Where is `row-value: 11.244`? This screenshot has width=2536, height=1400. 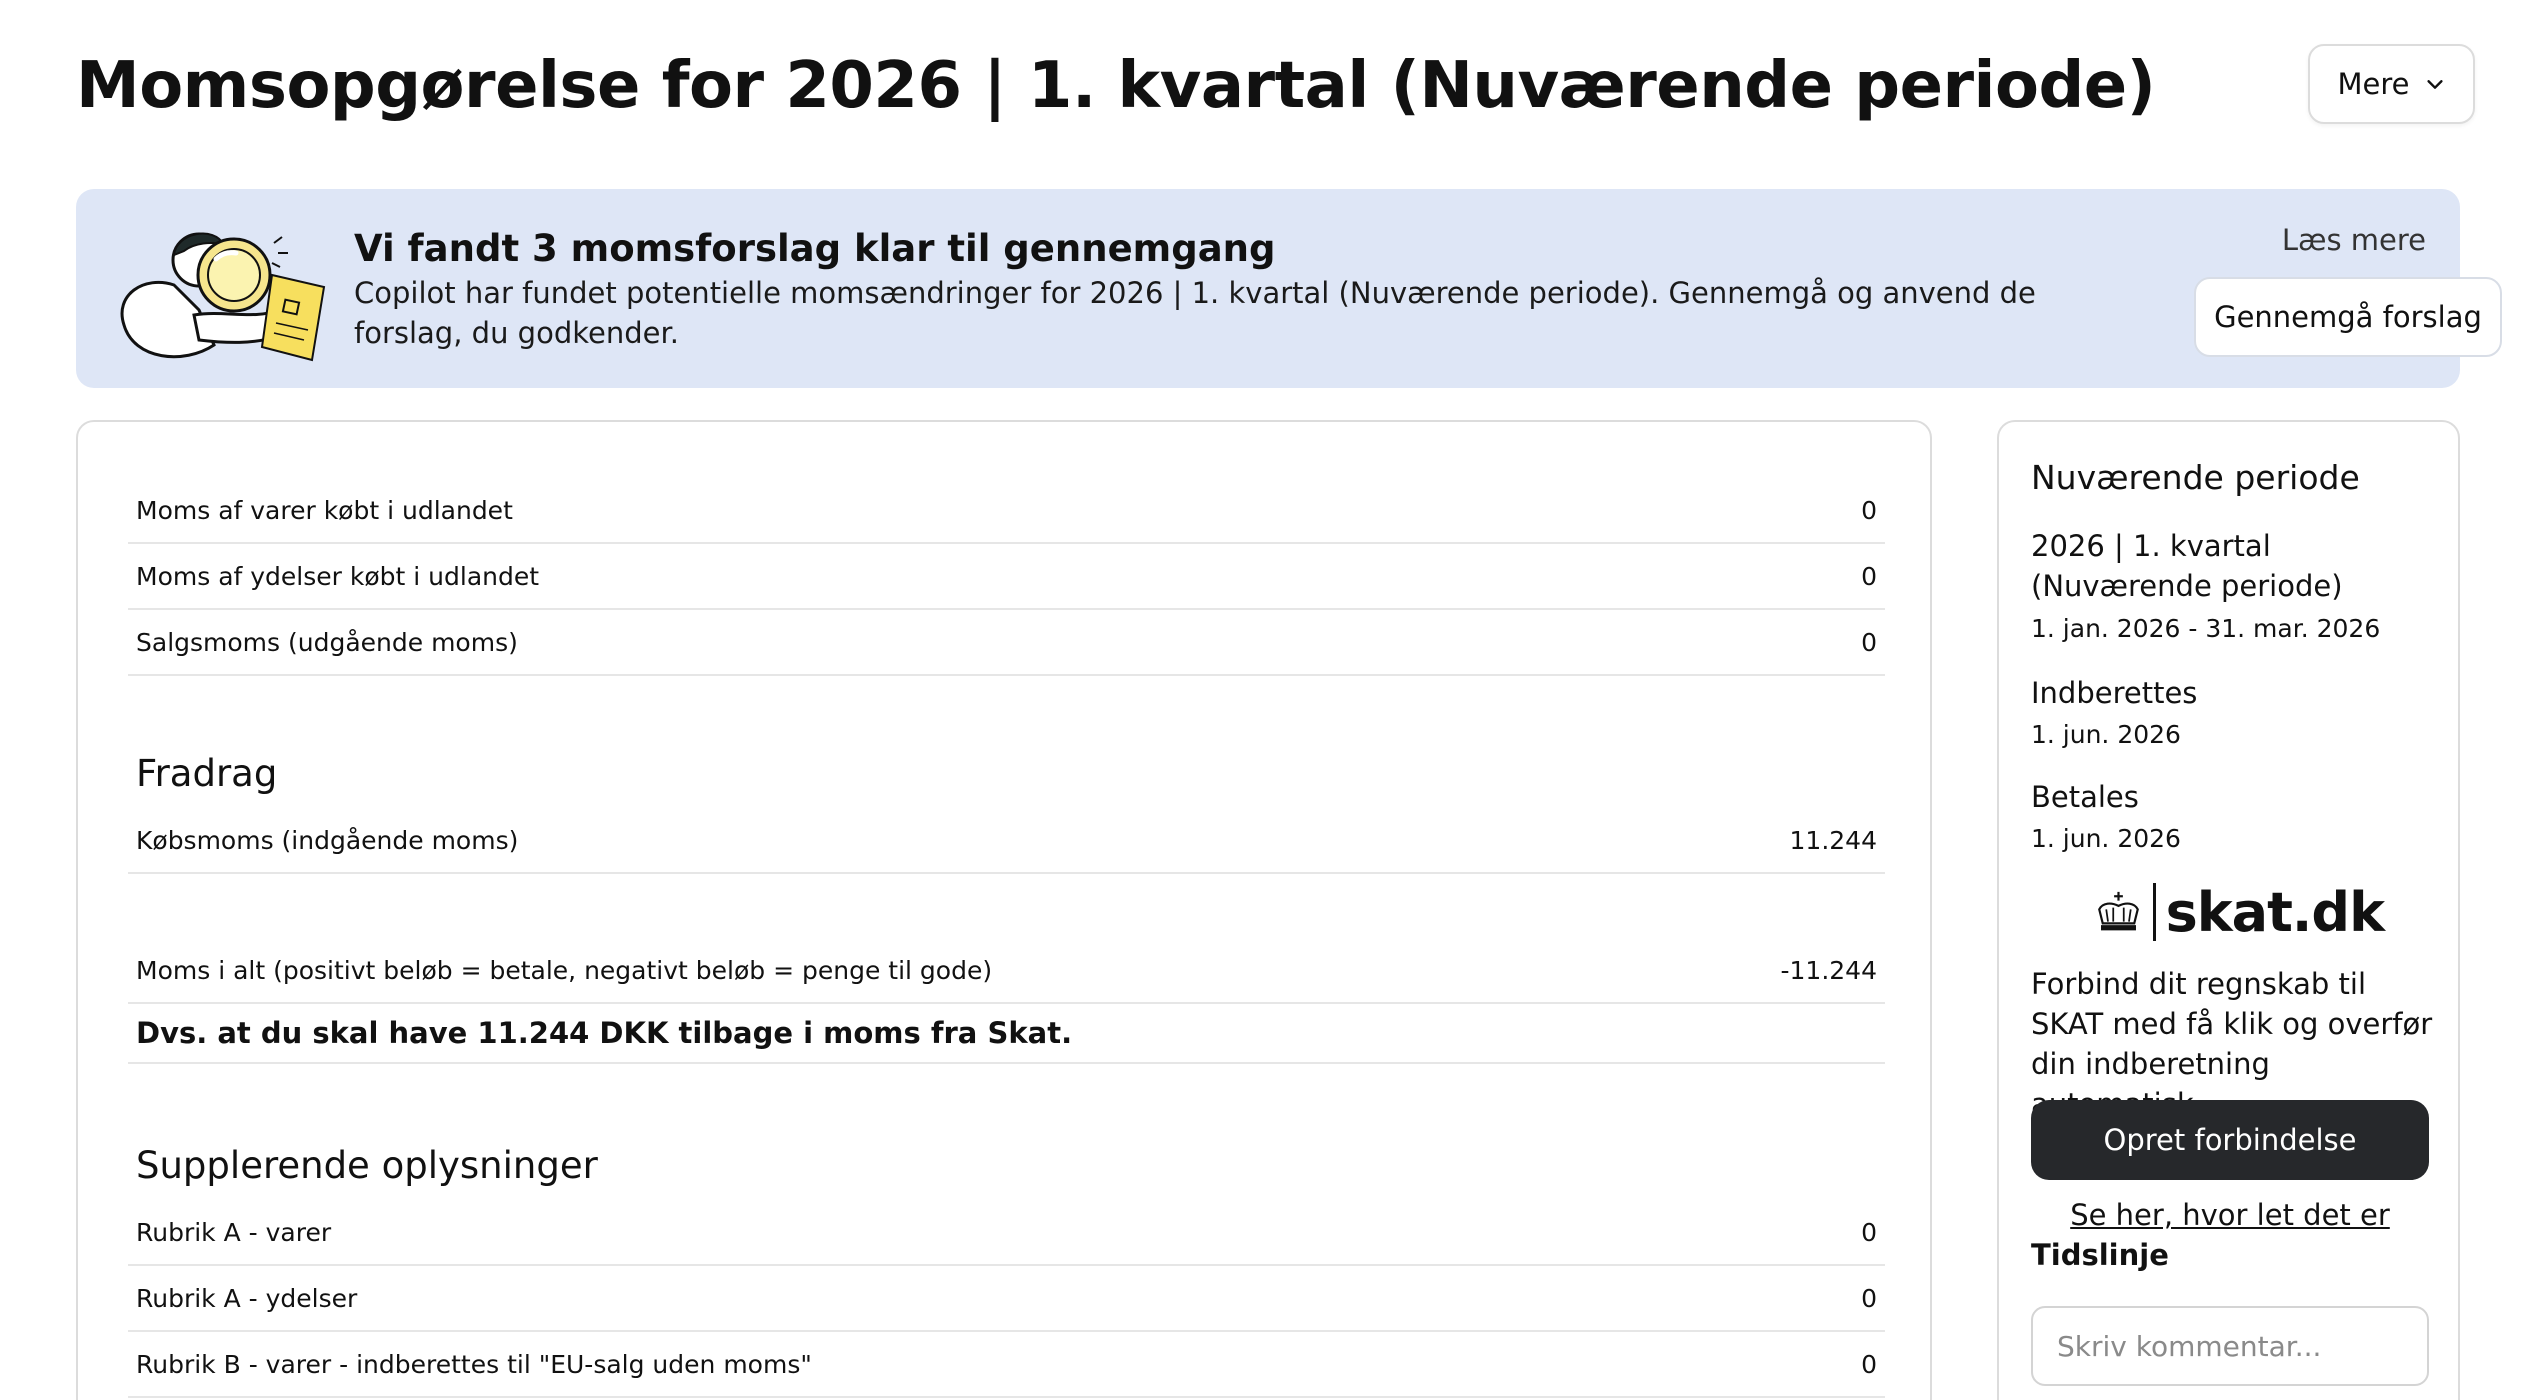 row-value: 11.244 is located at coordinates (1833, 840).